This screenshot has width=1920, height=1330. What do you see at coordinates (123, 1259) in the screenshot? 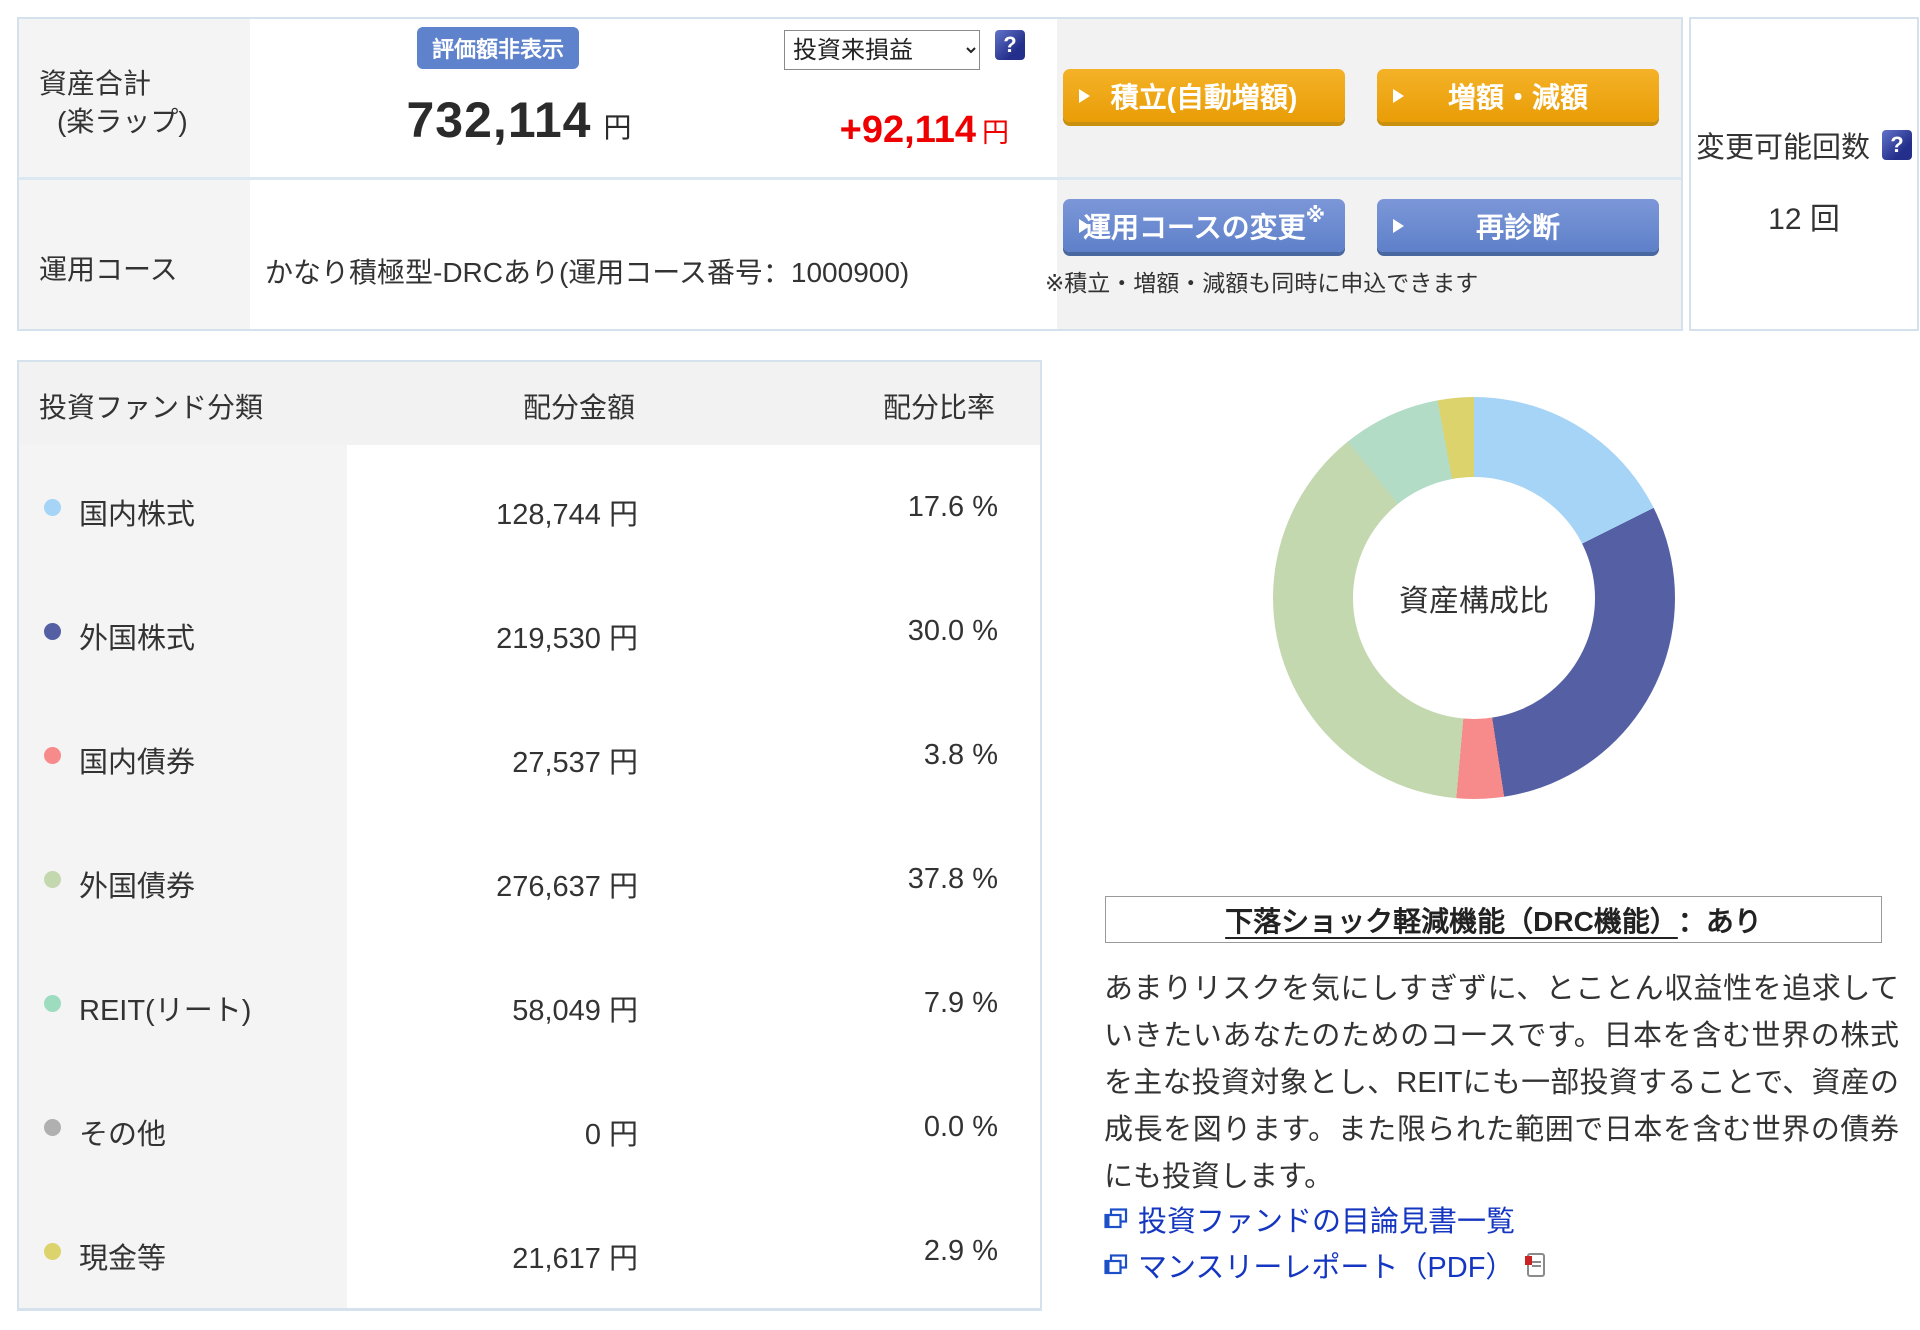
I see `category-label: 現金等` at bounding box center [123, 1259].